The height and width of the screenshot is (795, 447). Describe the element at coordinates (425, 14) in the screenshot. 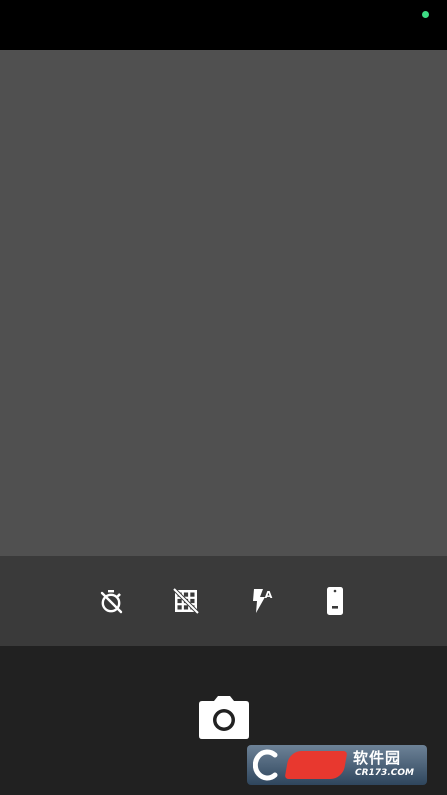

I see `notification-dot` at that location.